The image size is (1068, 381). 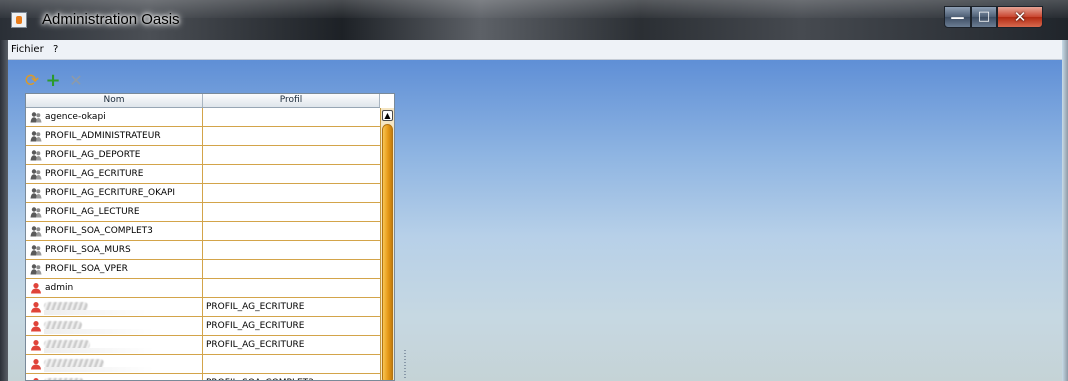 I want to click on cell-nom: PROFIL_SOA_VPER, so click(x=114, y=269).